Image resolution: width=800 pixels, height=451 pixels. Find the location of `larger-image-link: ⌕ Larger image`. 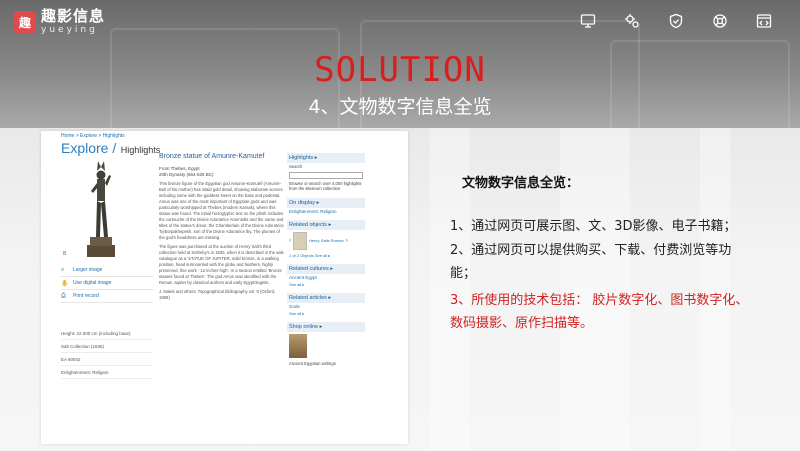

larger-image-link: ⌕ Larger image is located at coordinates (107, 270).